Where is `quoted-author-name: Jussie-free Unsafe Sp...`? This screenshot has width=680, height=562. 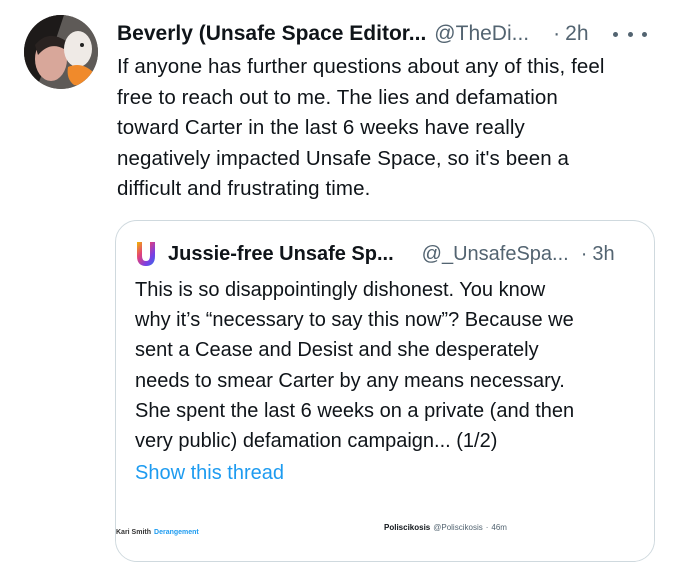 quoted-author-name: Jussie-free Unsafe Sp... is located at coordinates (281, 254).